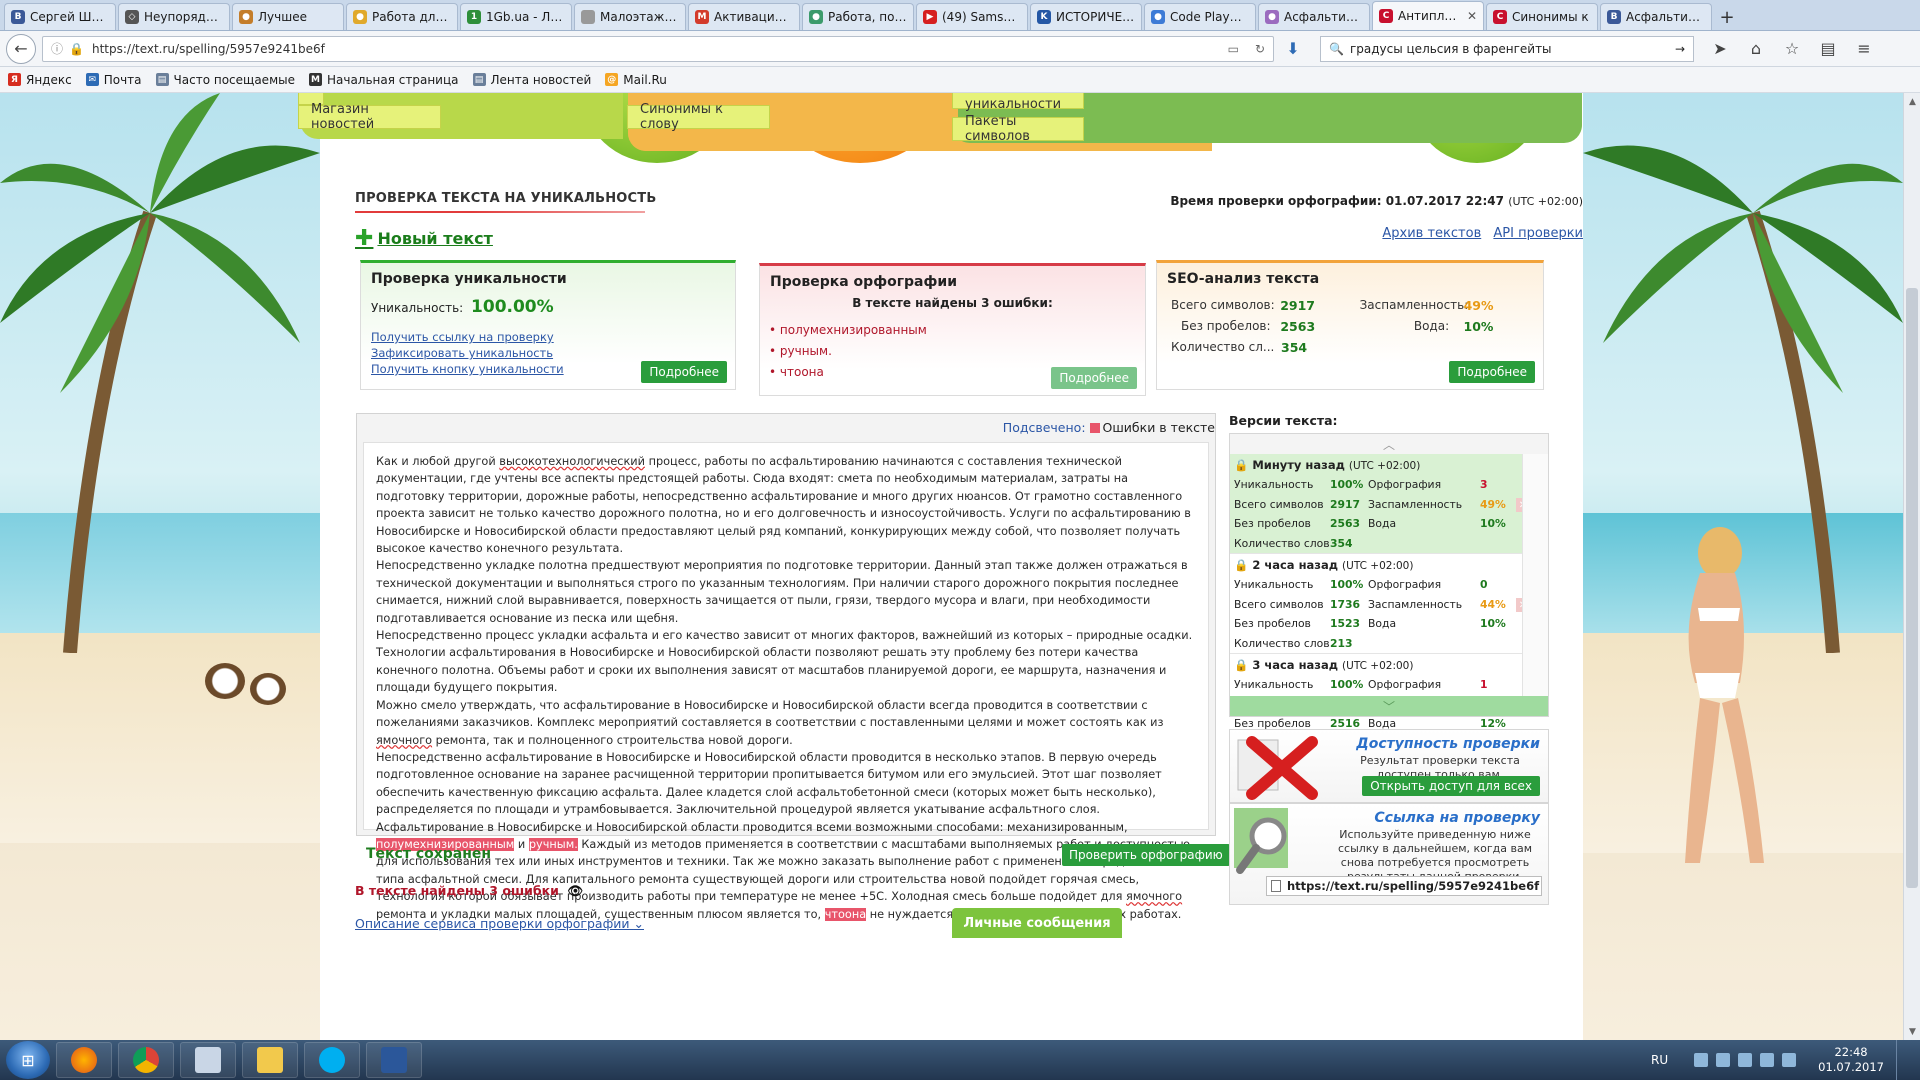  Describe the element at coordinates (1086, 16) in the screenshot. I see `browser-tab: K ИСТОРИЧЕСК` at that location.